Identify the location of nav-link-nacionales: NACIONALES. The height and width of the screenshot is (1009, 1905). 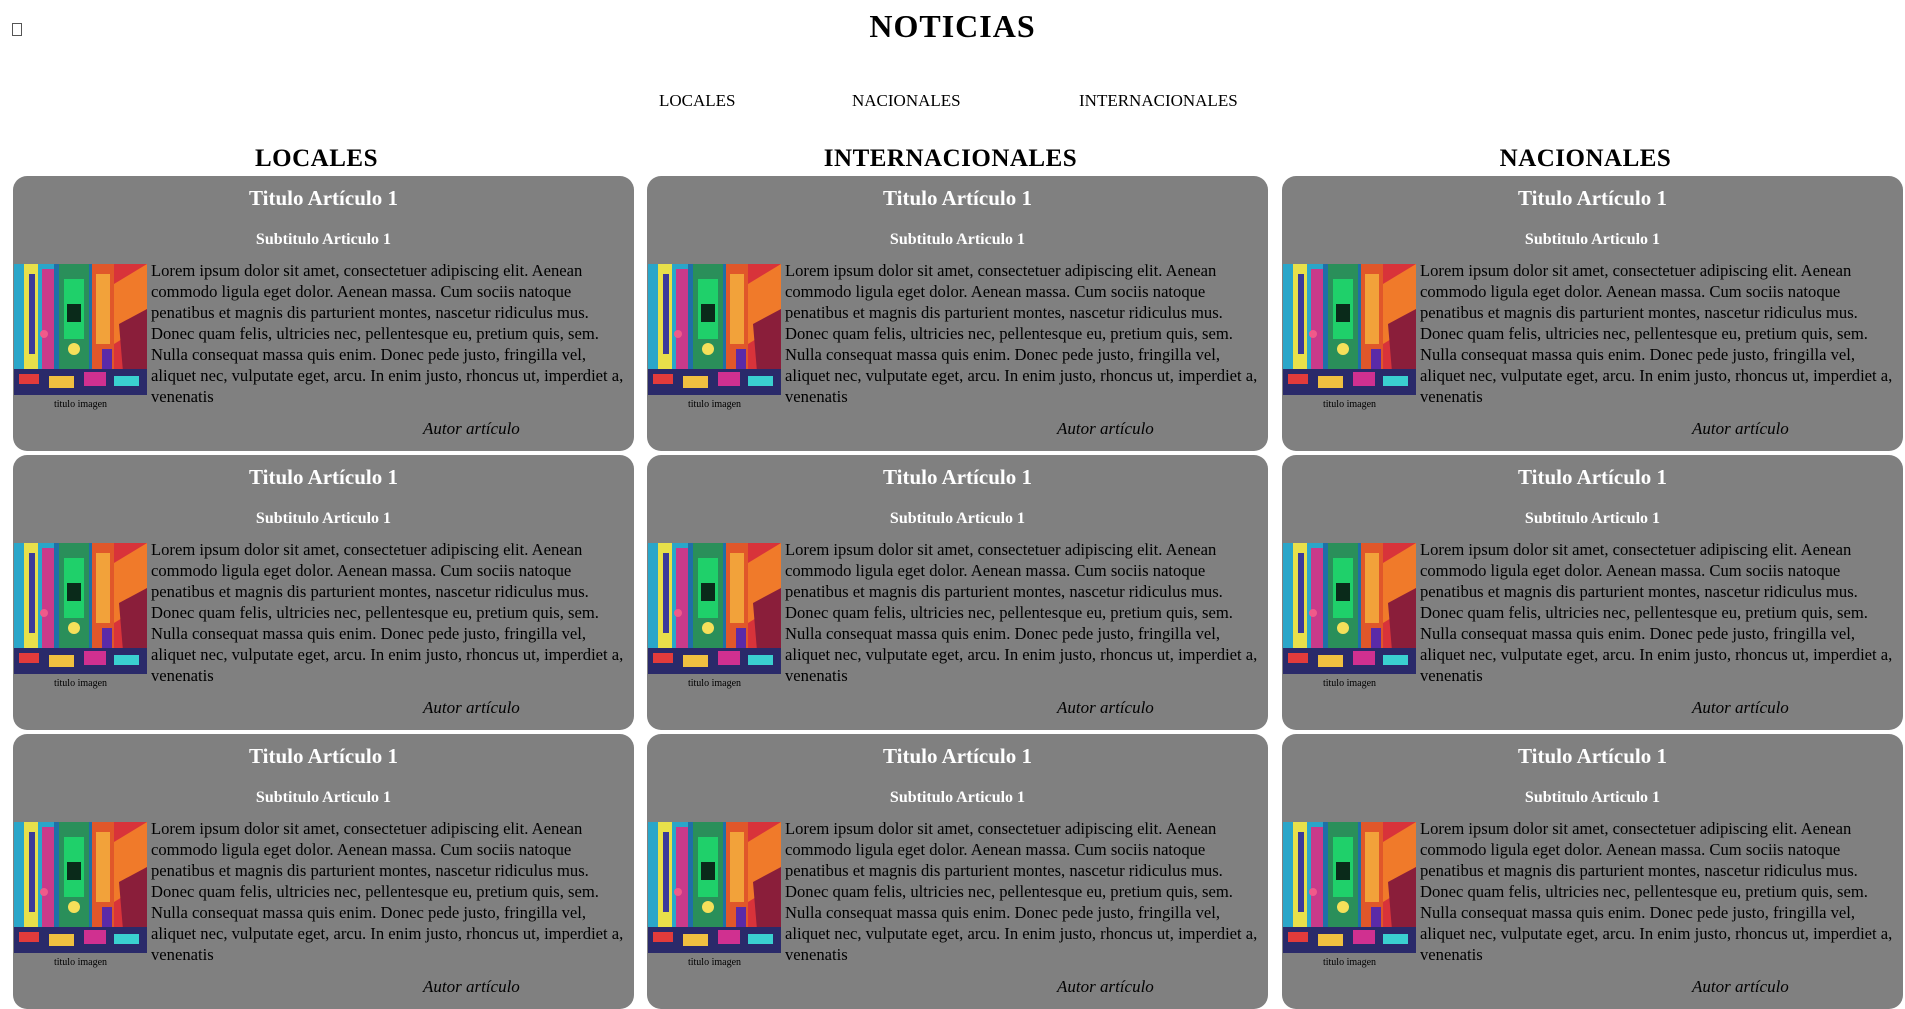
(906, 101).